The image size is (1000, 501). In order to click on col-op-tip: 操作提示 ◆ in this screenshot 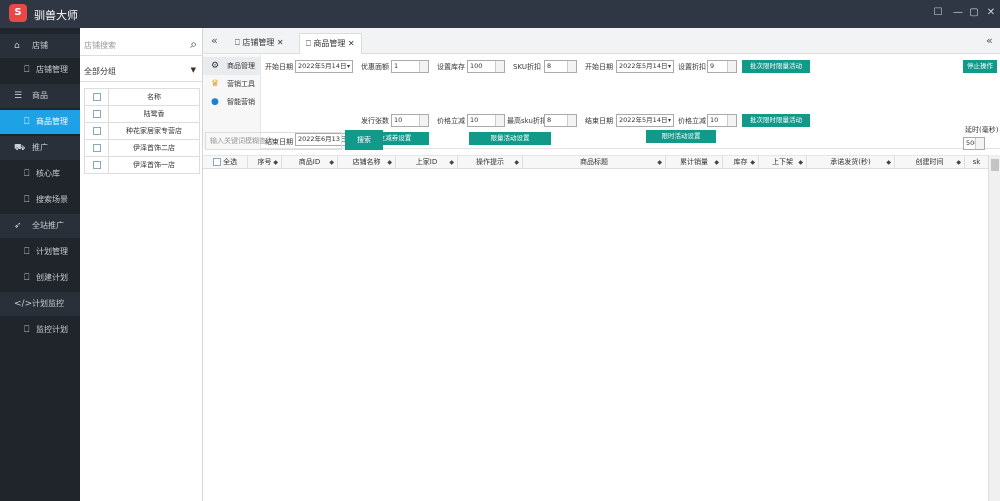, I will do `click(490, 162)`.